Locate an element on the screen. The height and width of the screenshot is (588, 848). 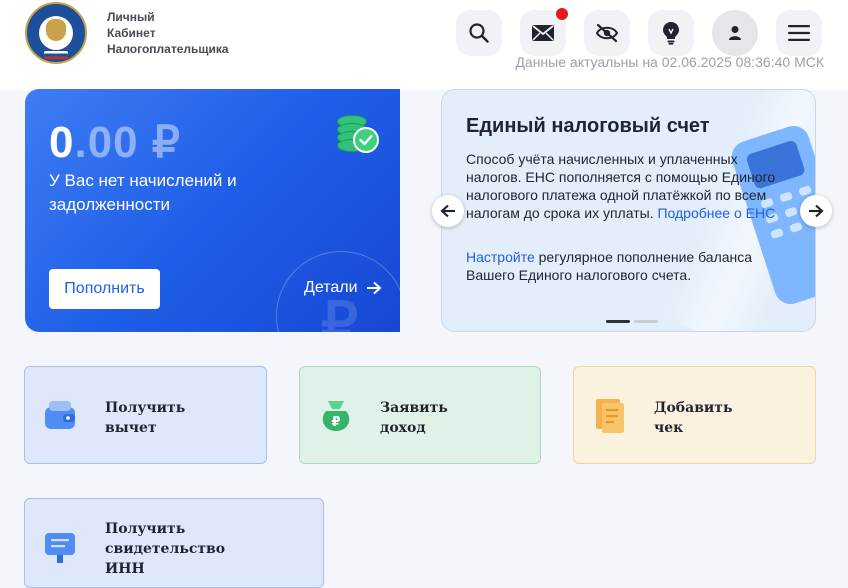
receipt-icon is located at coordinates (610, 416).